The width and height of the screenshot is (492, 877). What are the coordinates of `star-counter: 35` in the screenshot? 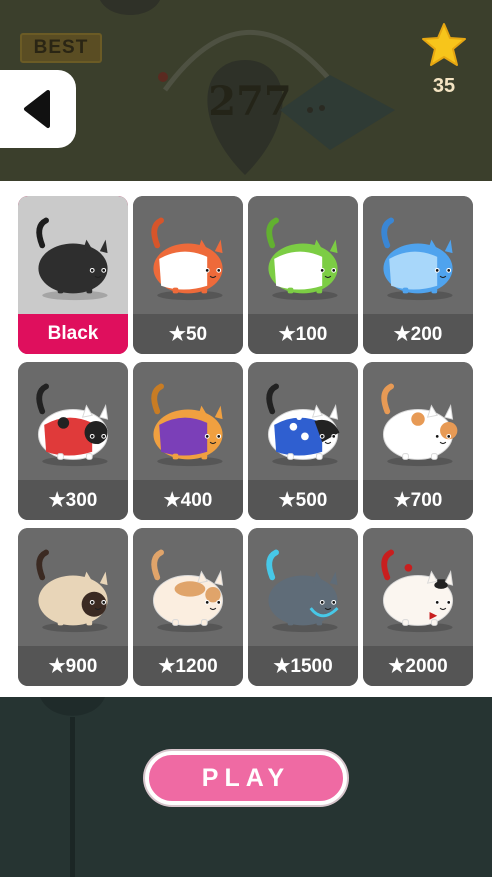 It's located at (444, 60).